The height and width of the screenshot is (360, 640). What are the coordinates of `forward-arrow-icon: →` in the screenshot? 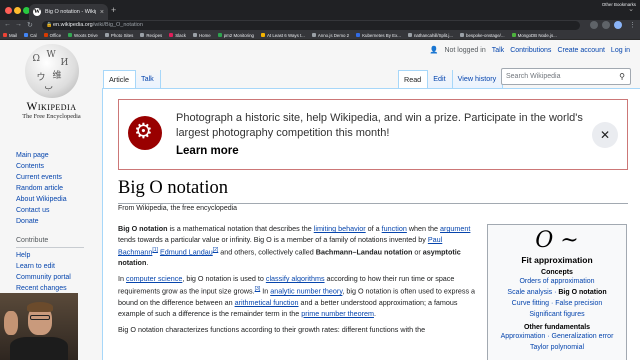 It's located at (18, 24).